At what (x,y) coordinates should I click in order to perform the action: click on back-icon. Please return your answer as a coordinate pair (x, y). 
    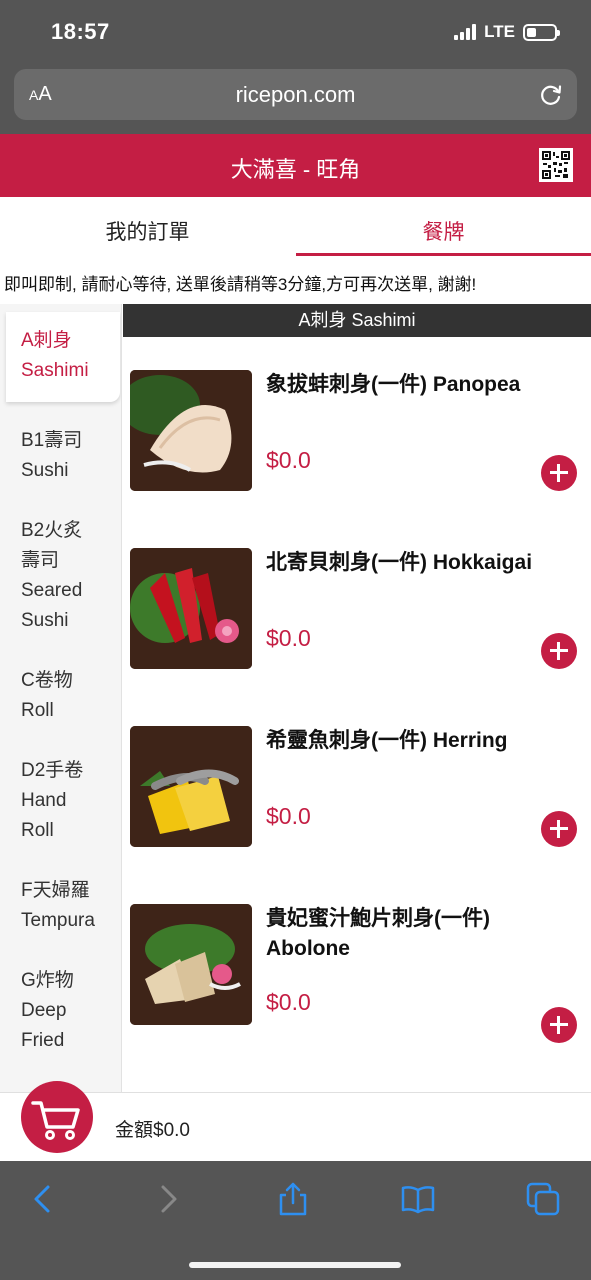
    Looking at the image, I should click on (43, 1199).